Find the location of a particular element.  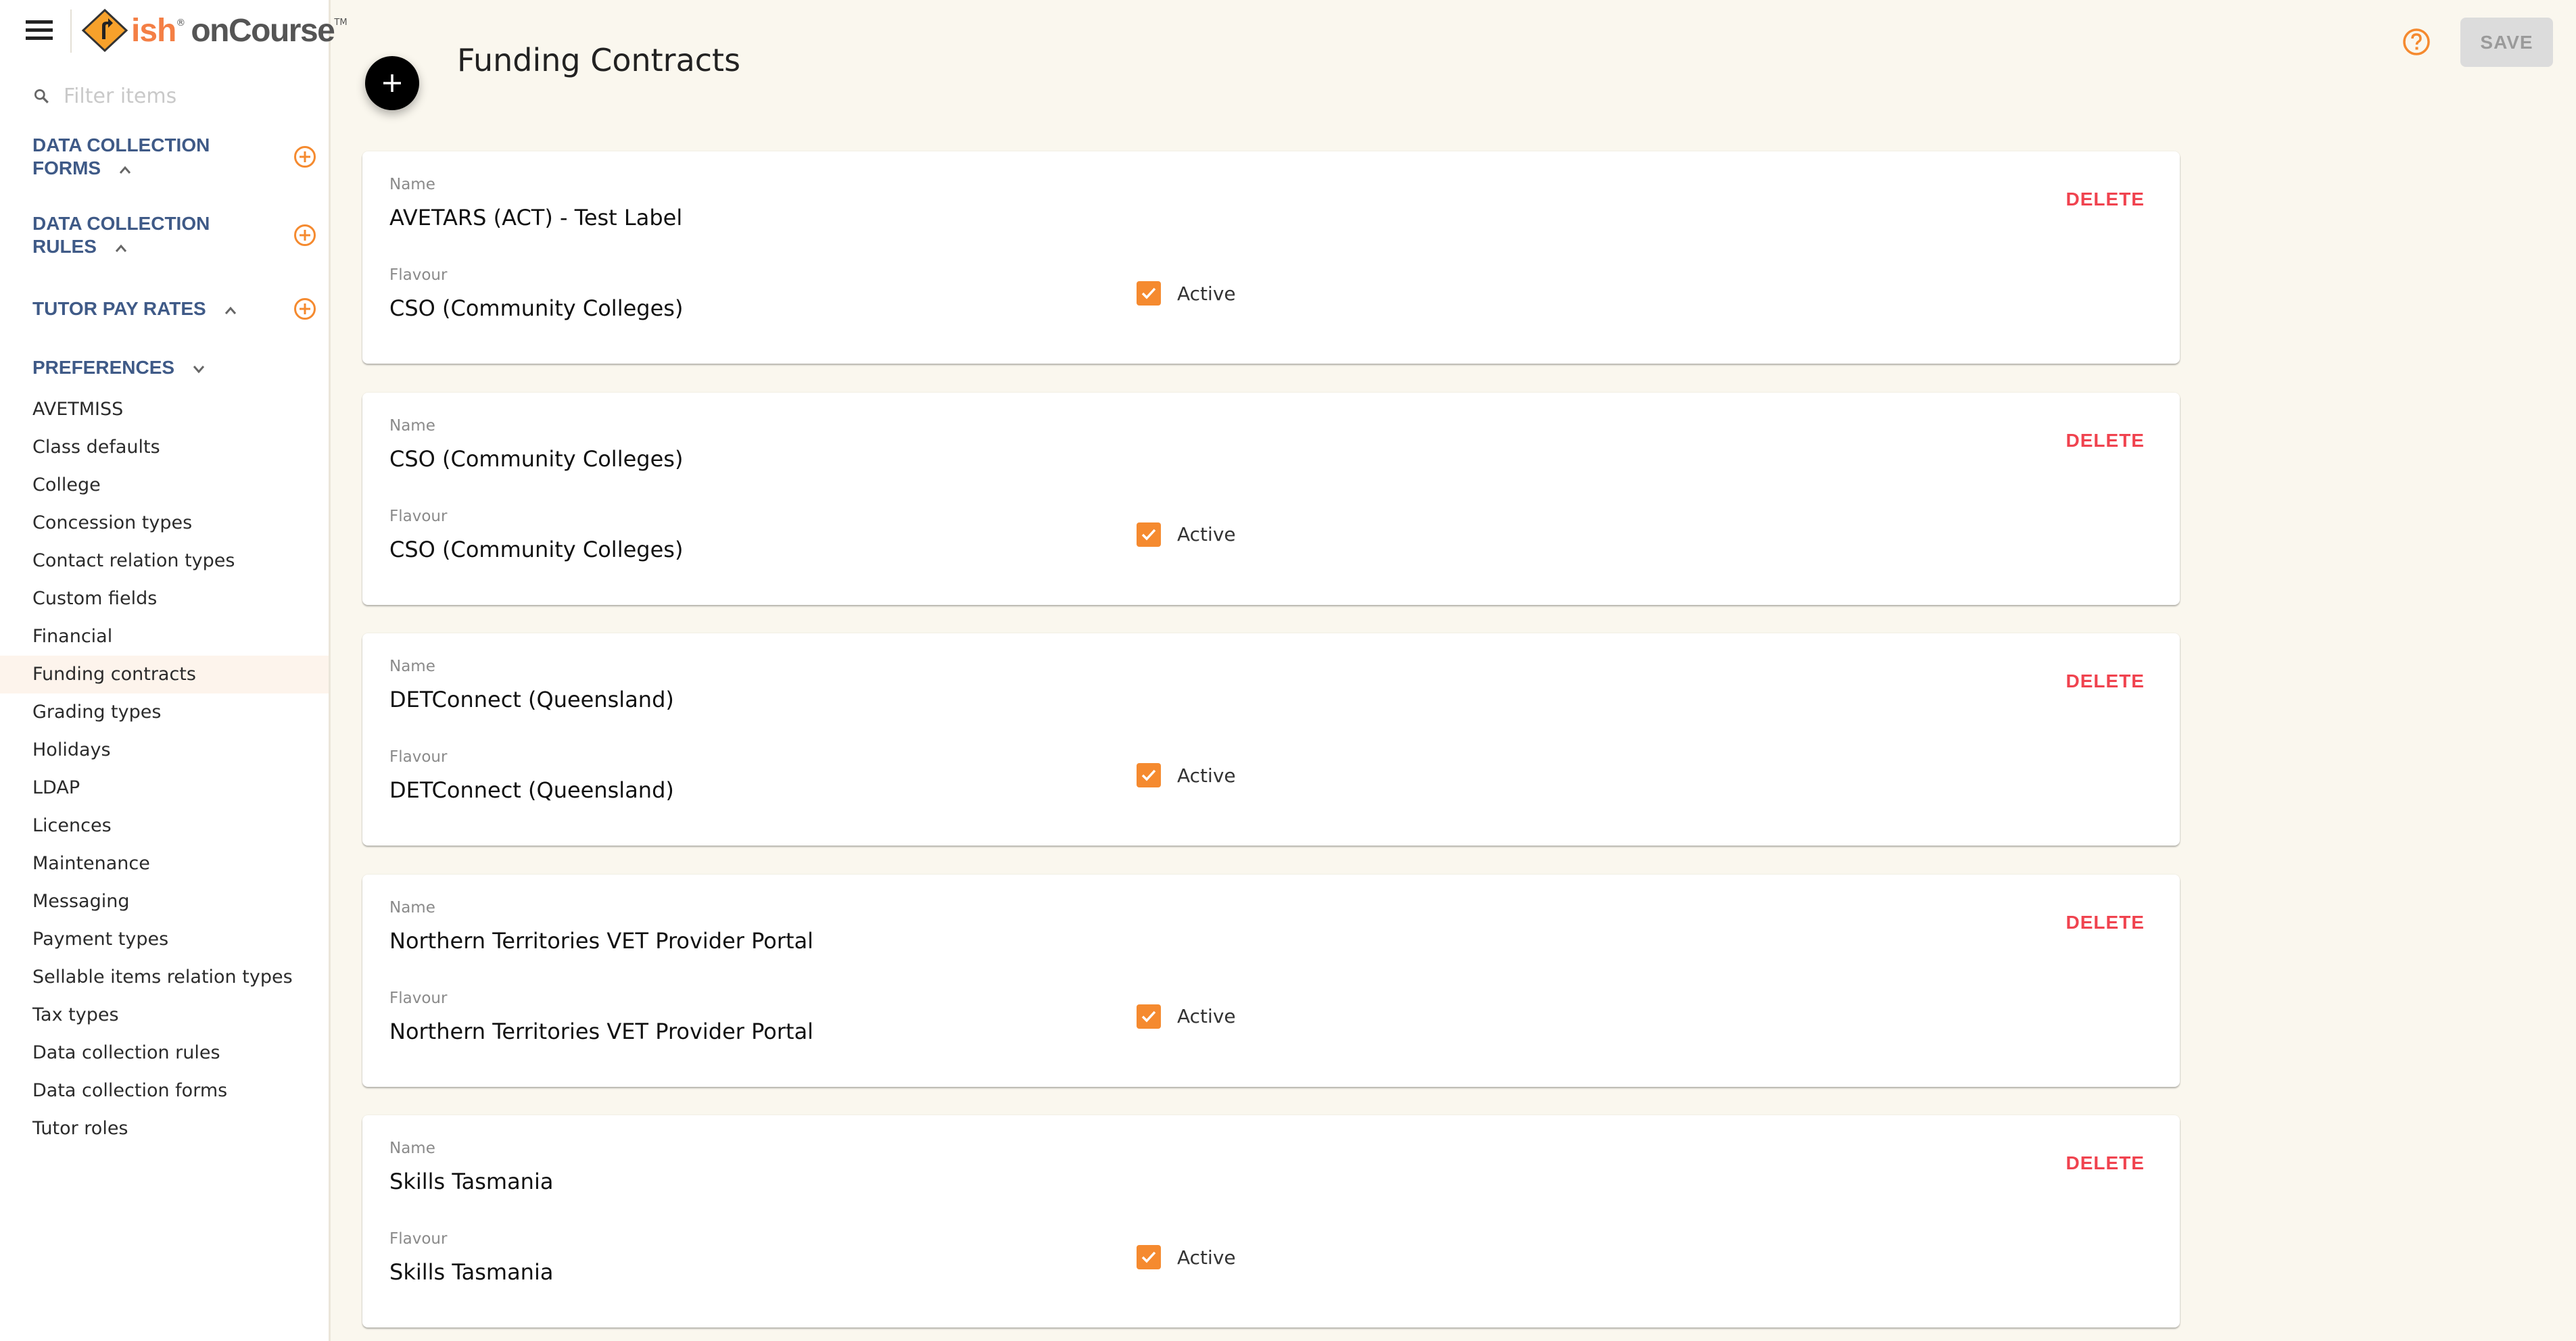

plus-icon is located at coordinates (392, 83).